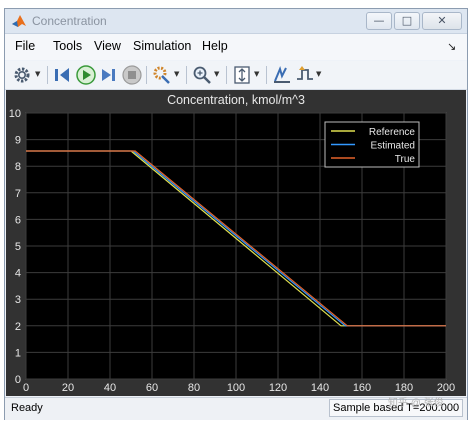  What do you see at coordinates (18, 327) in the screenshot?
I see `y-tick-label: 2` at bounding box center [18, 327].